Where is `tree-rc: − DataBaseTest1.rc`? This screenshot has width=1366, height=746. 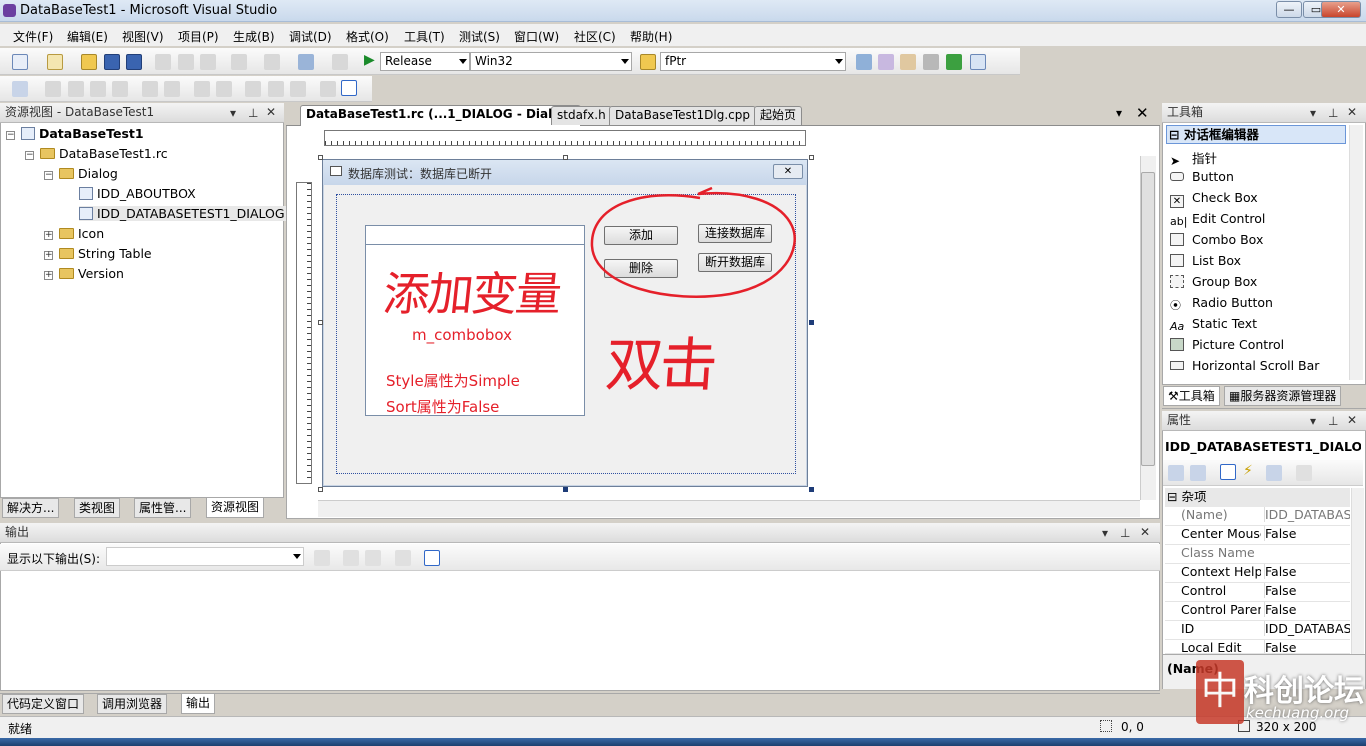
tree-rc: − DataBaseTest1.rc is located at coordinates (96, 153).